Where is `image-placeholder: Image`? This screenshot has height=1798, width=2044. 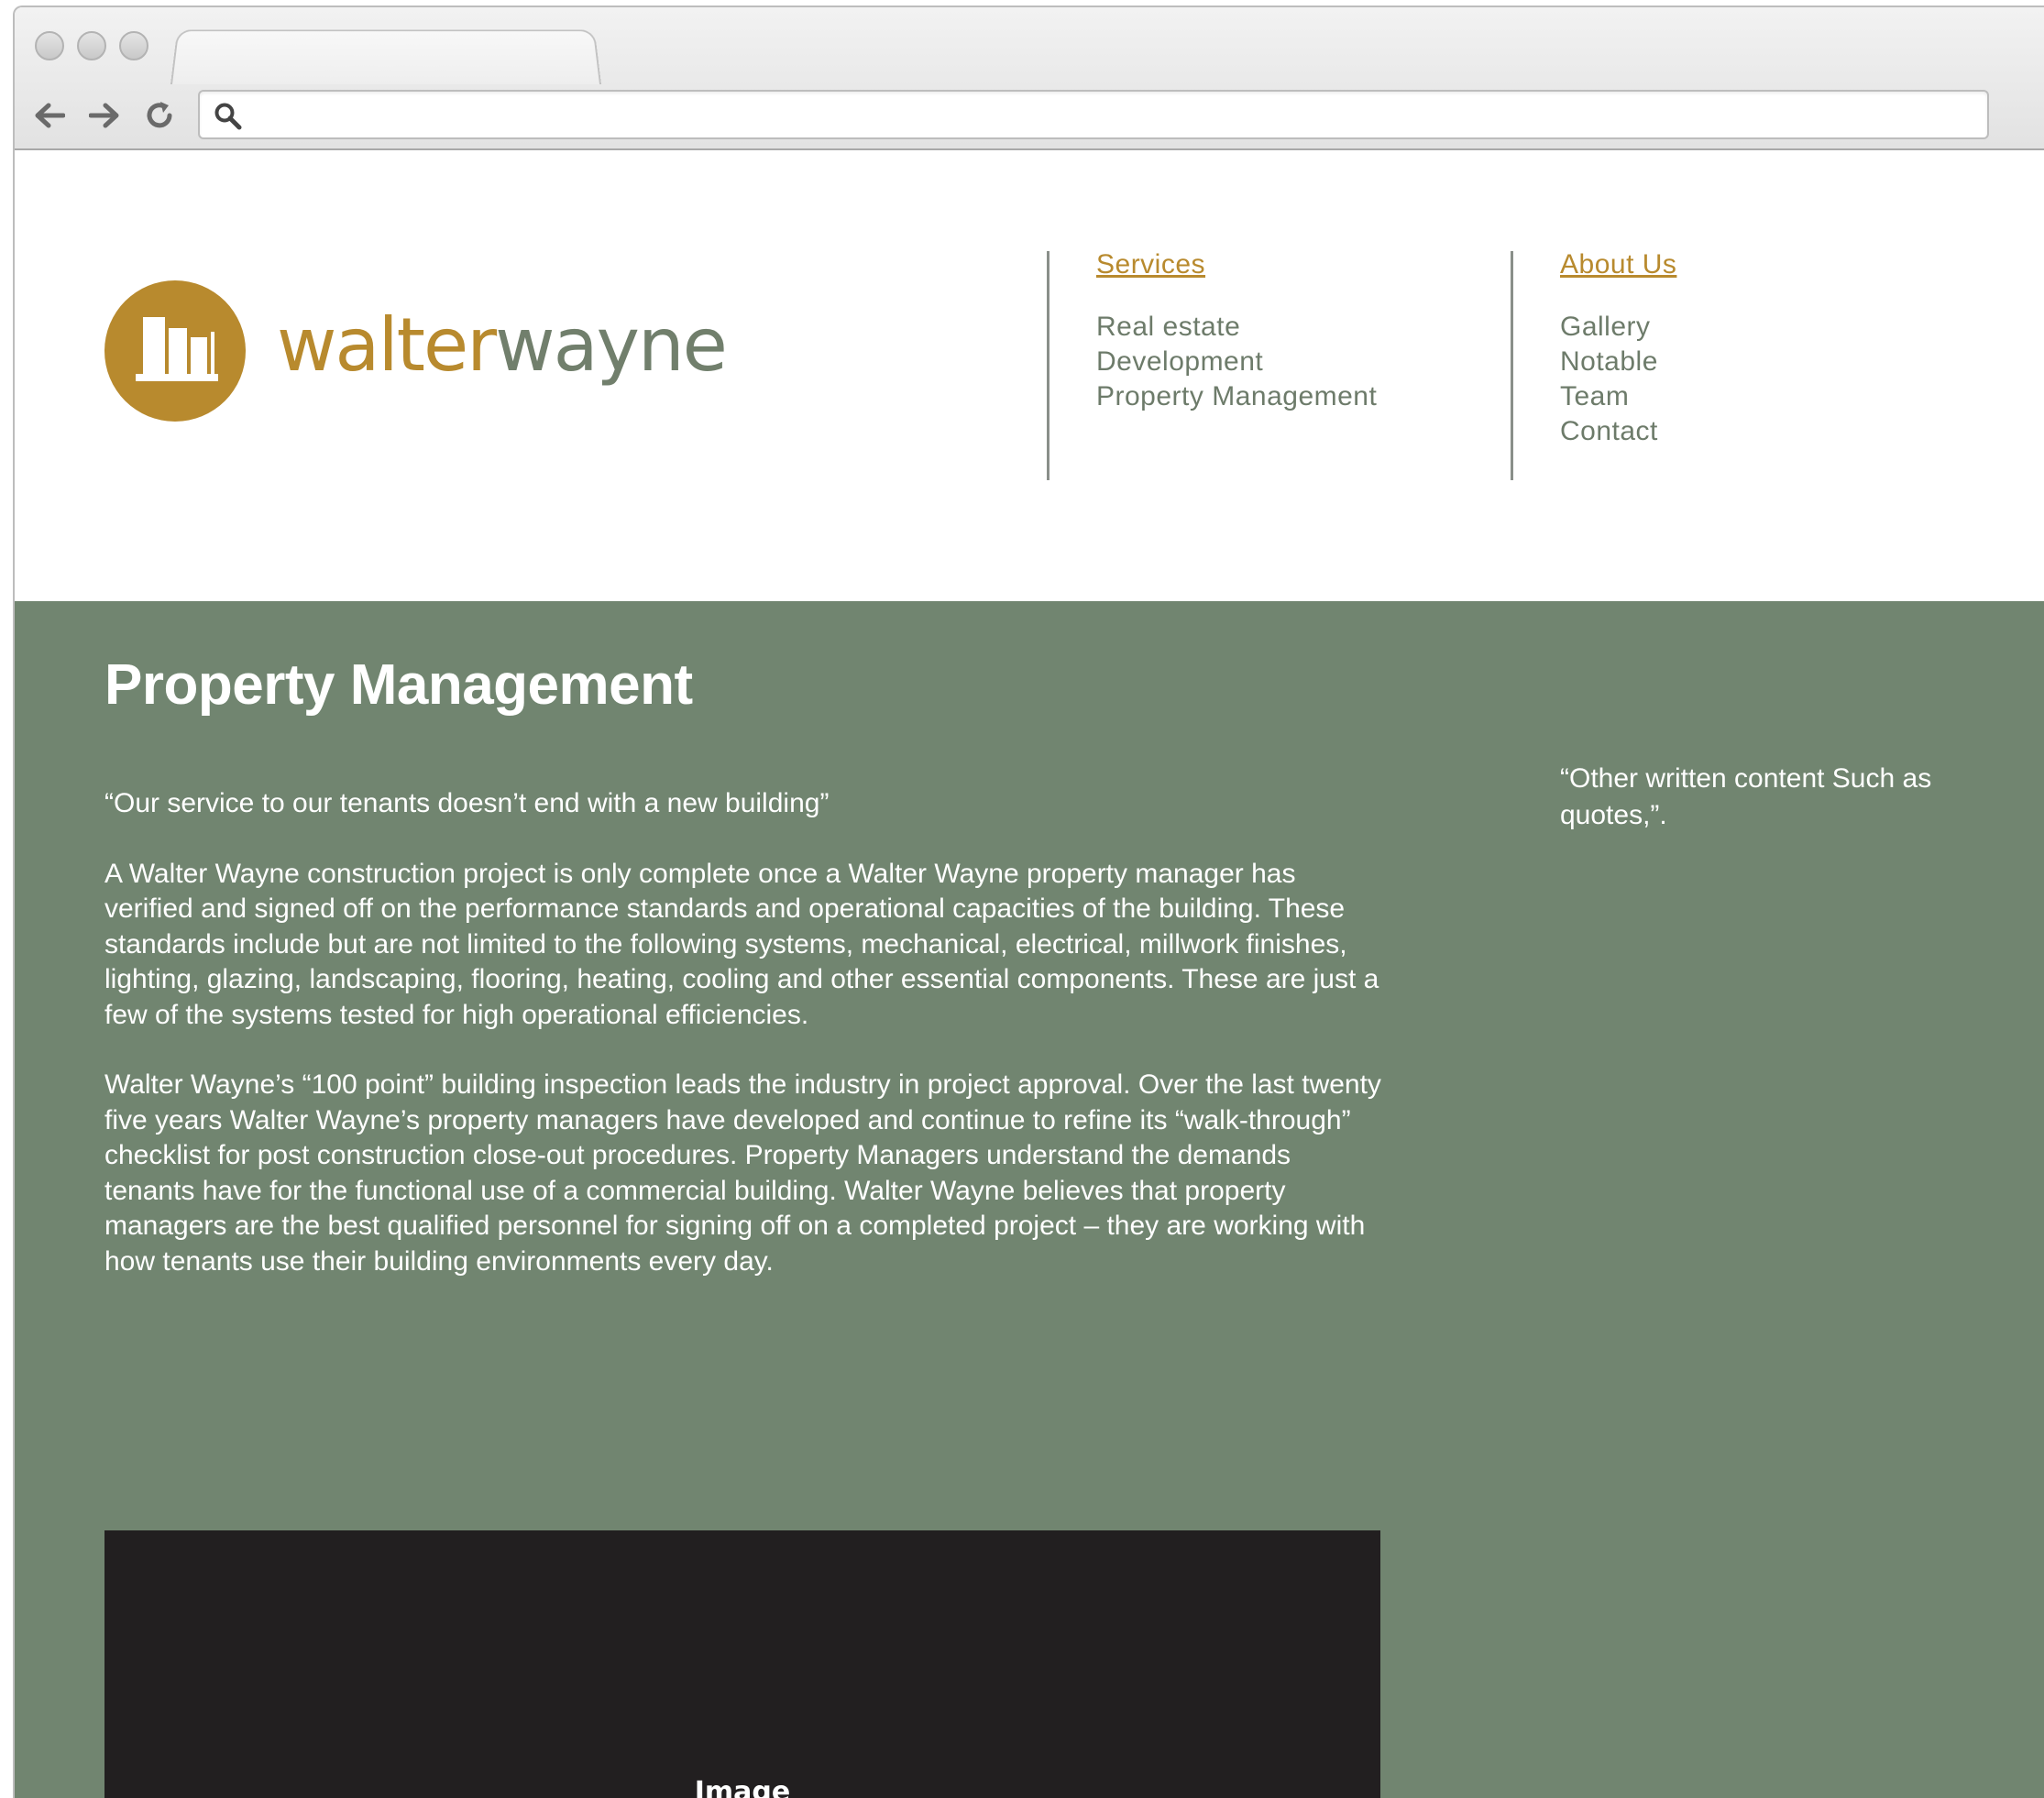
image-placeholder: Image is located at coordinates (742, 1664).